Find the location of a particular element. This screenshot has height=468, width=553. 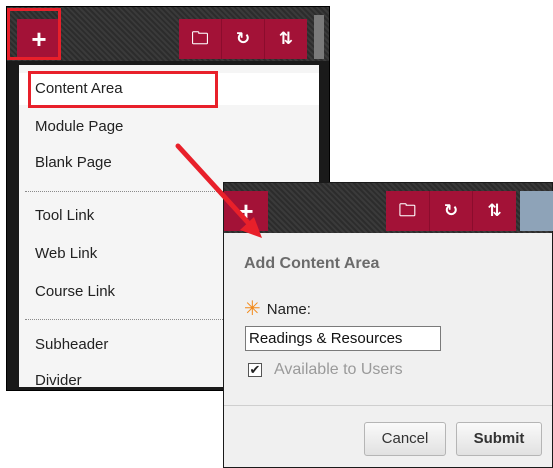

menu-item-module-page: Module Page is located at coordinates (169, 127).